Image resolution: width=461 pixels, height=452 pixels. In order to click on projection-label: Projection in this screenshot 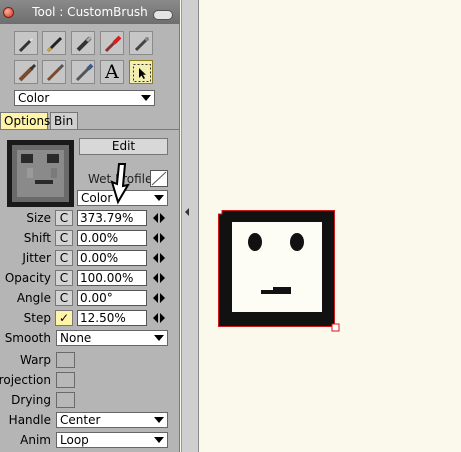, I will do `click(25, 380)`.